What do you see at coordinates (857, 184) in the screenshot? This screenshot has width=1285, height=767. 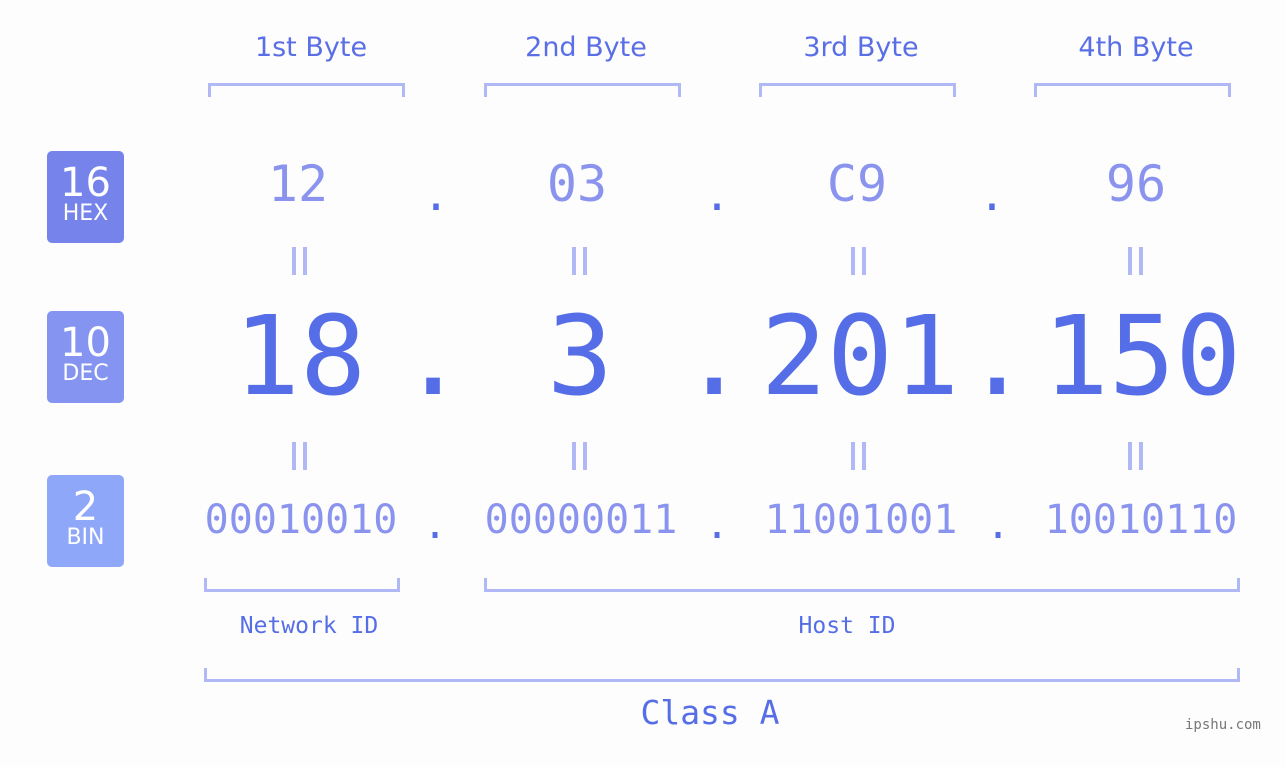 I see `hex-byte-3: C9` at bounding box center [857, 184].